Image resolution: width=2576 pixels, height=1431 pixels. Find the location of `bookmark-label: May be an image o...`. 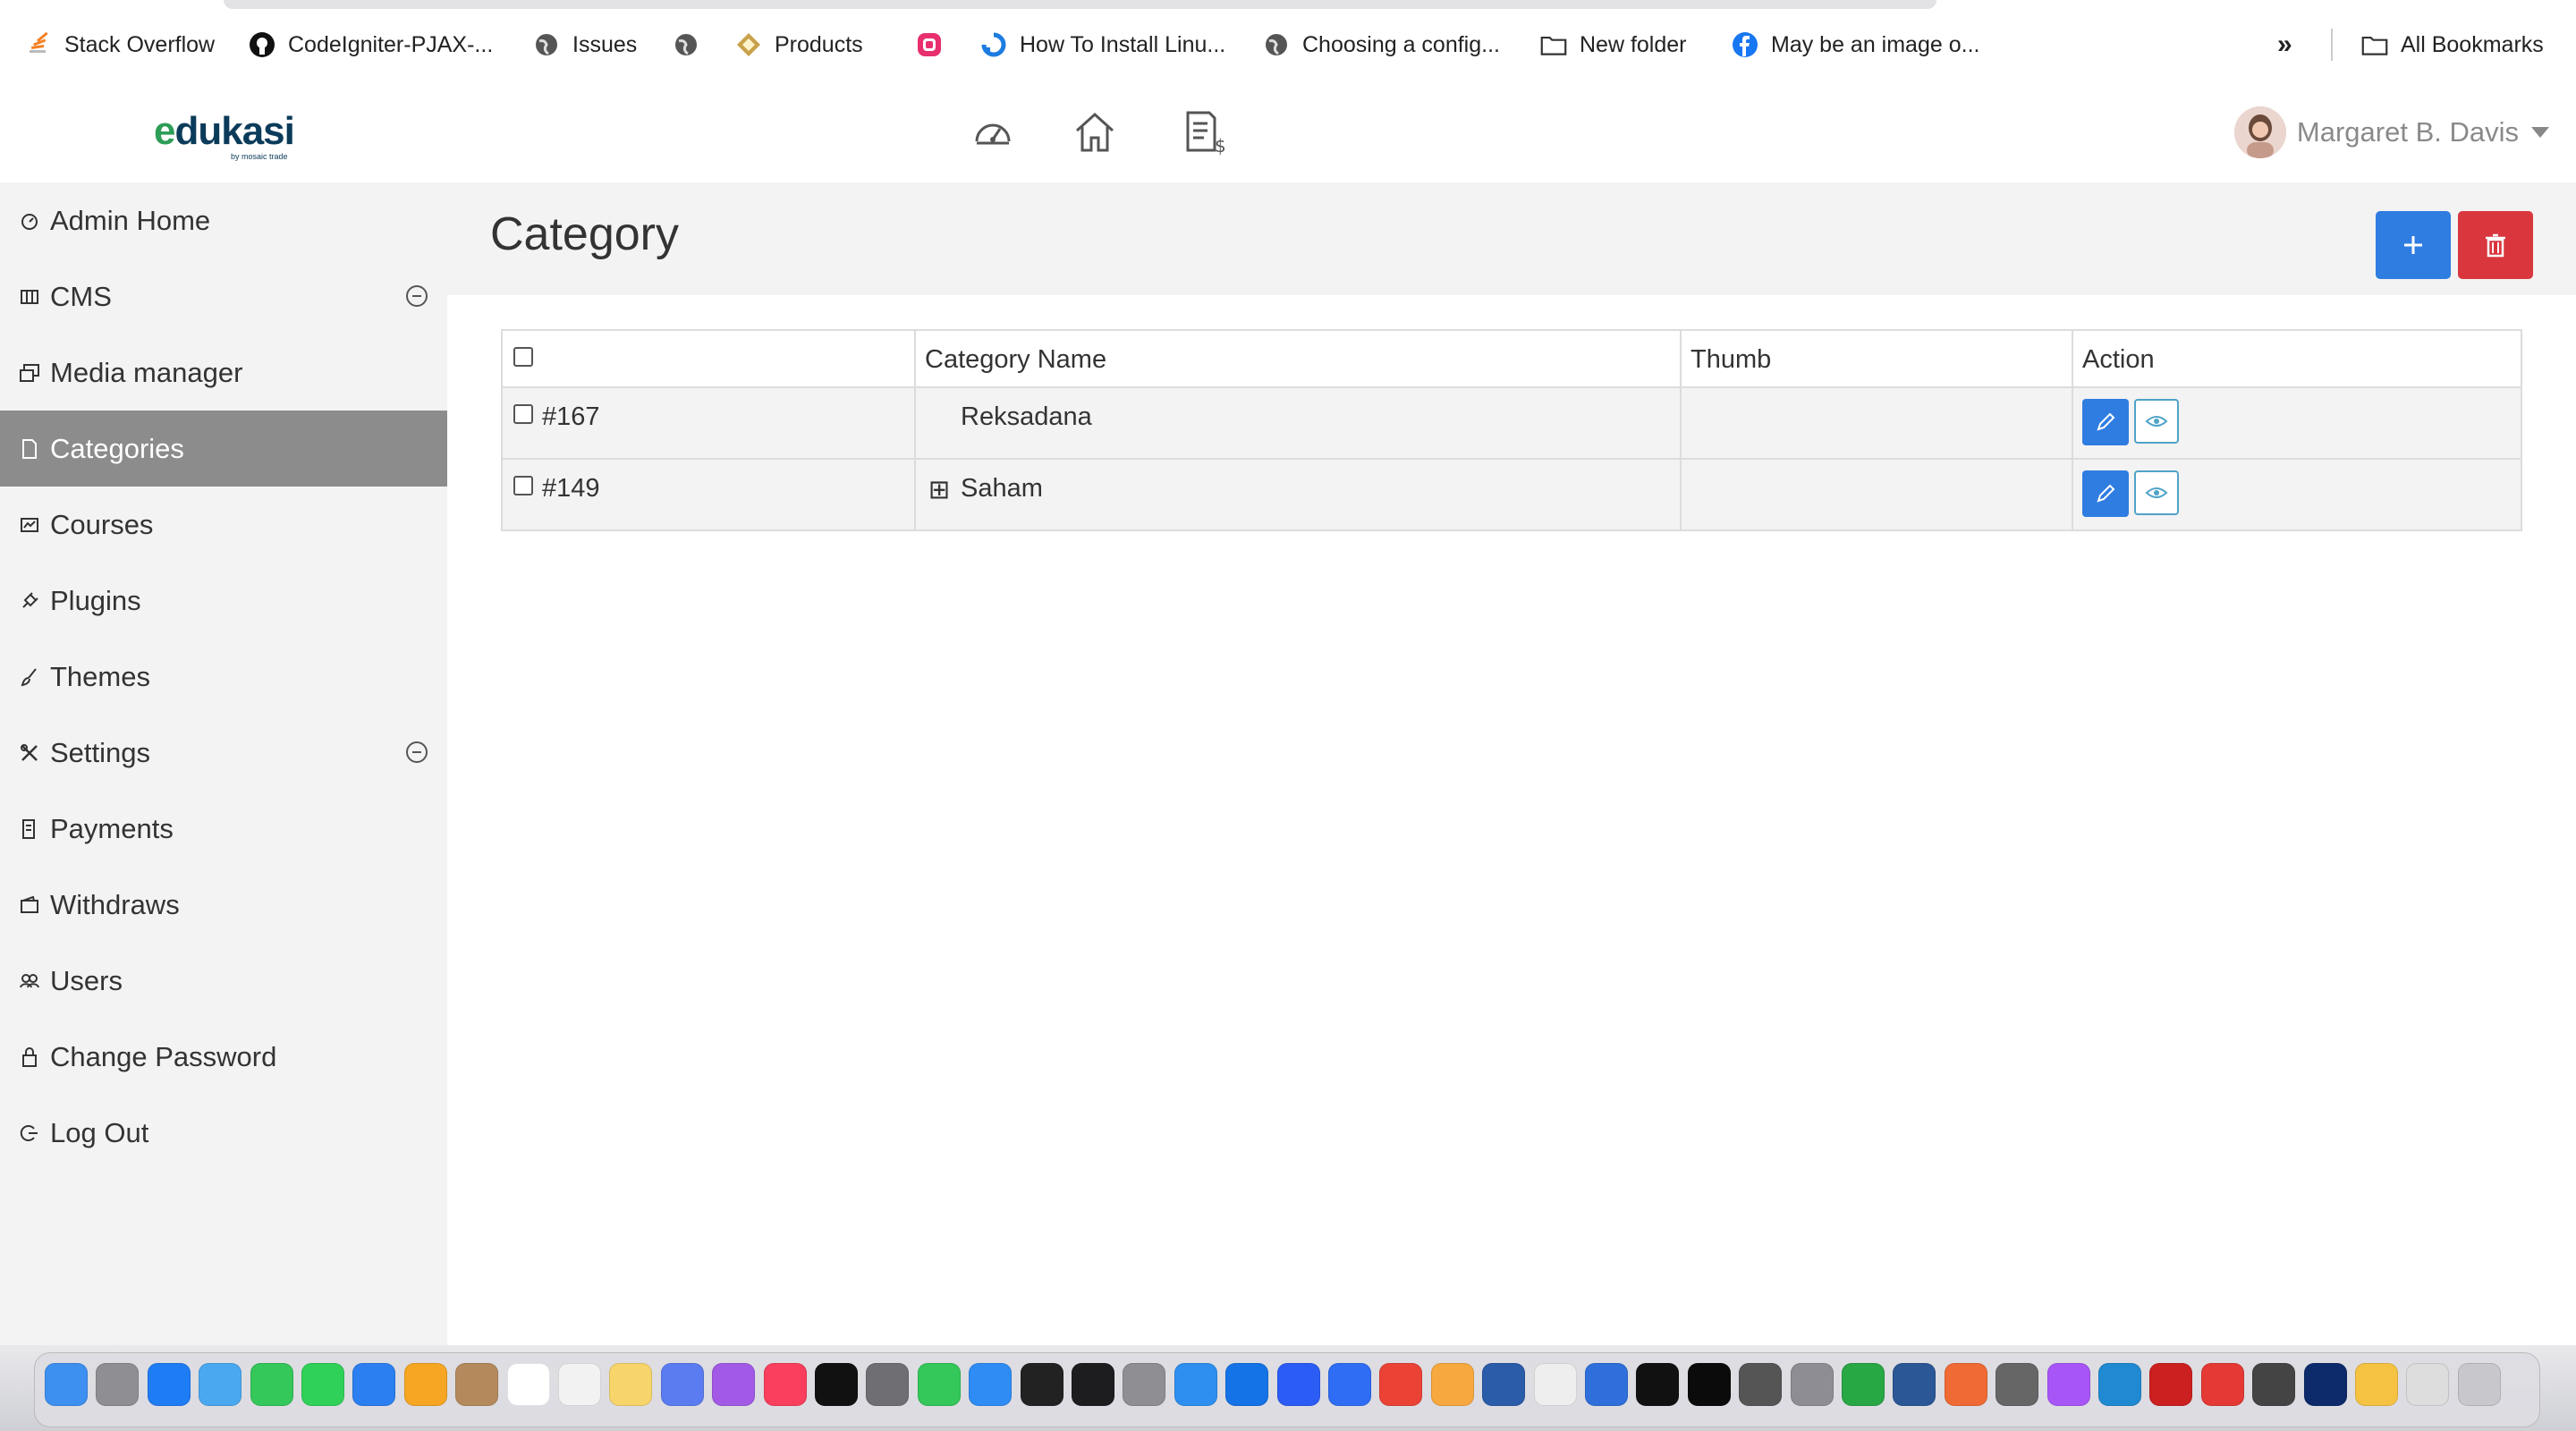

bookmark-label: May be an image o... is located at coordinates (1875, 44).